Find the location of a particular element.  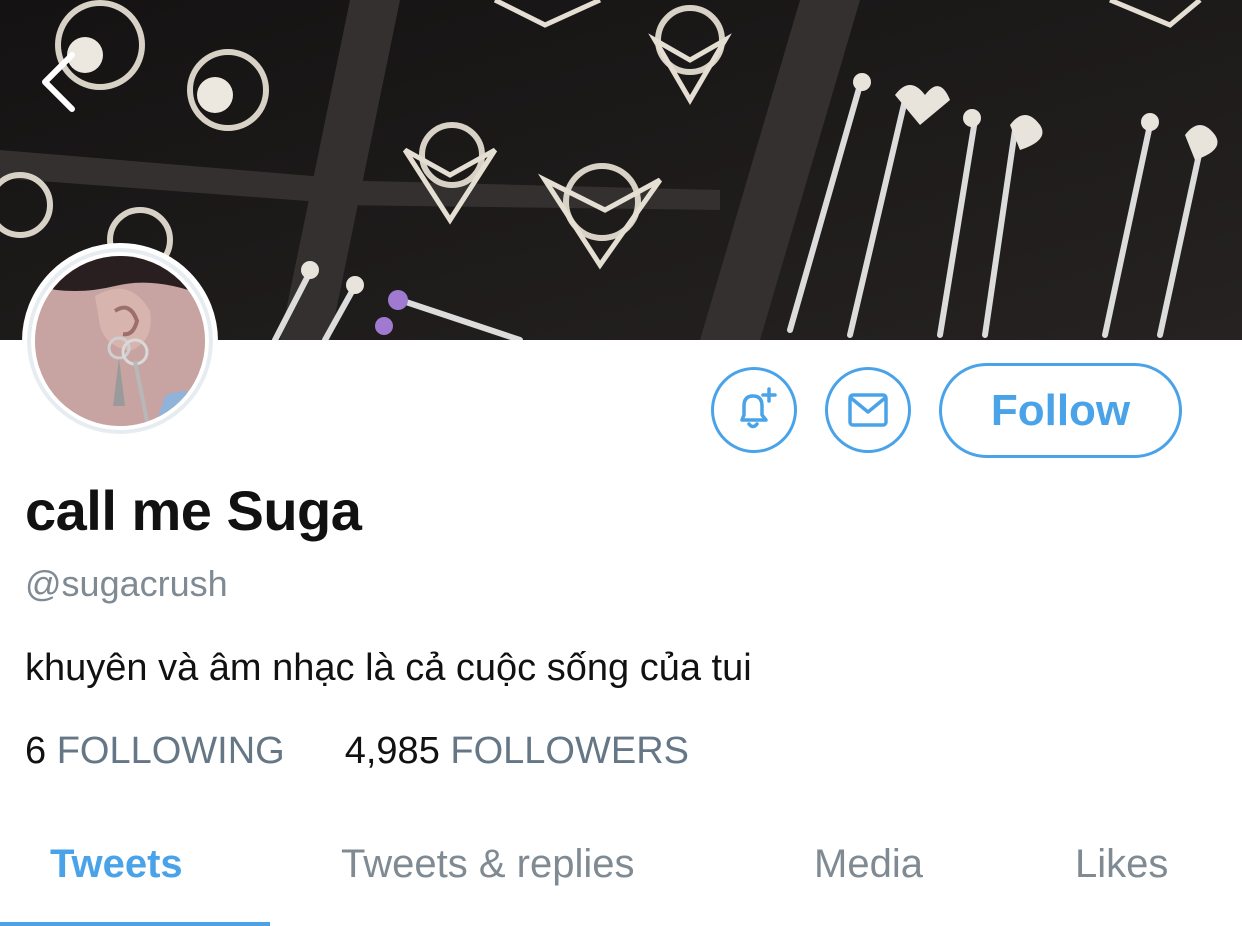

tab-media: Media is located at coordinates (868, 864).